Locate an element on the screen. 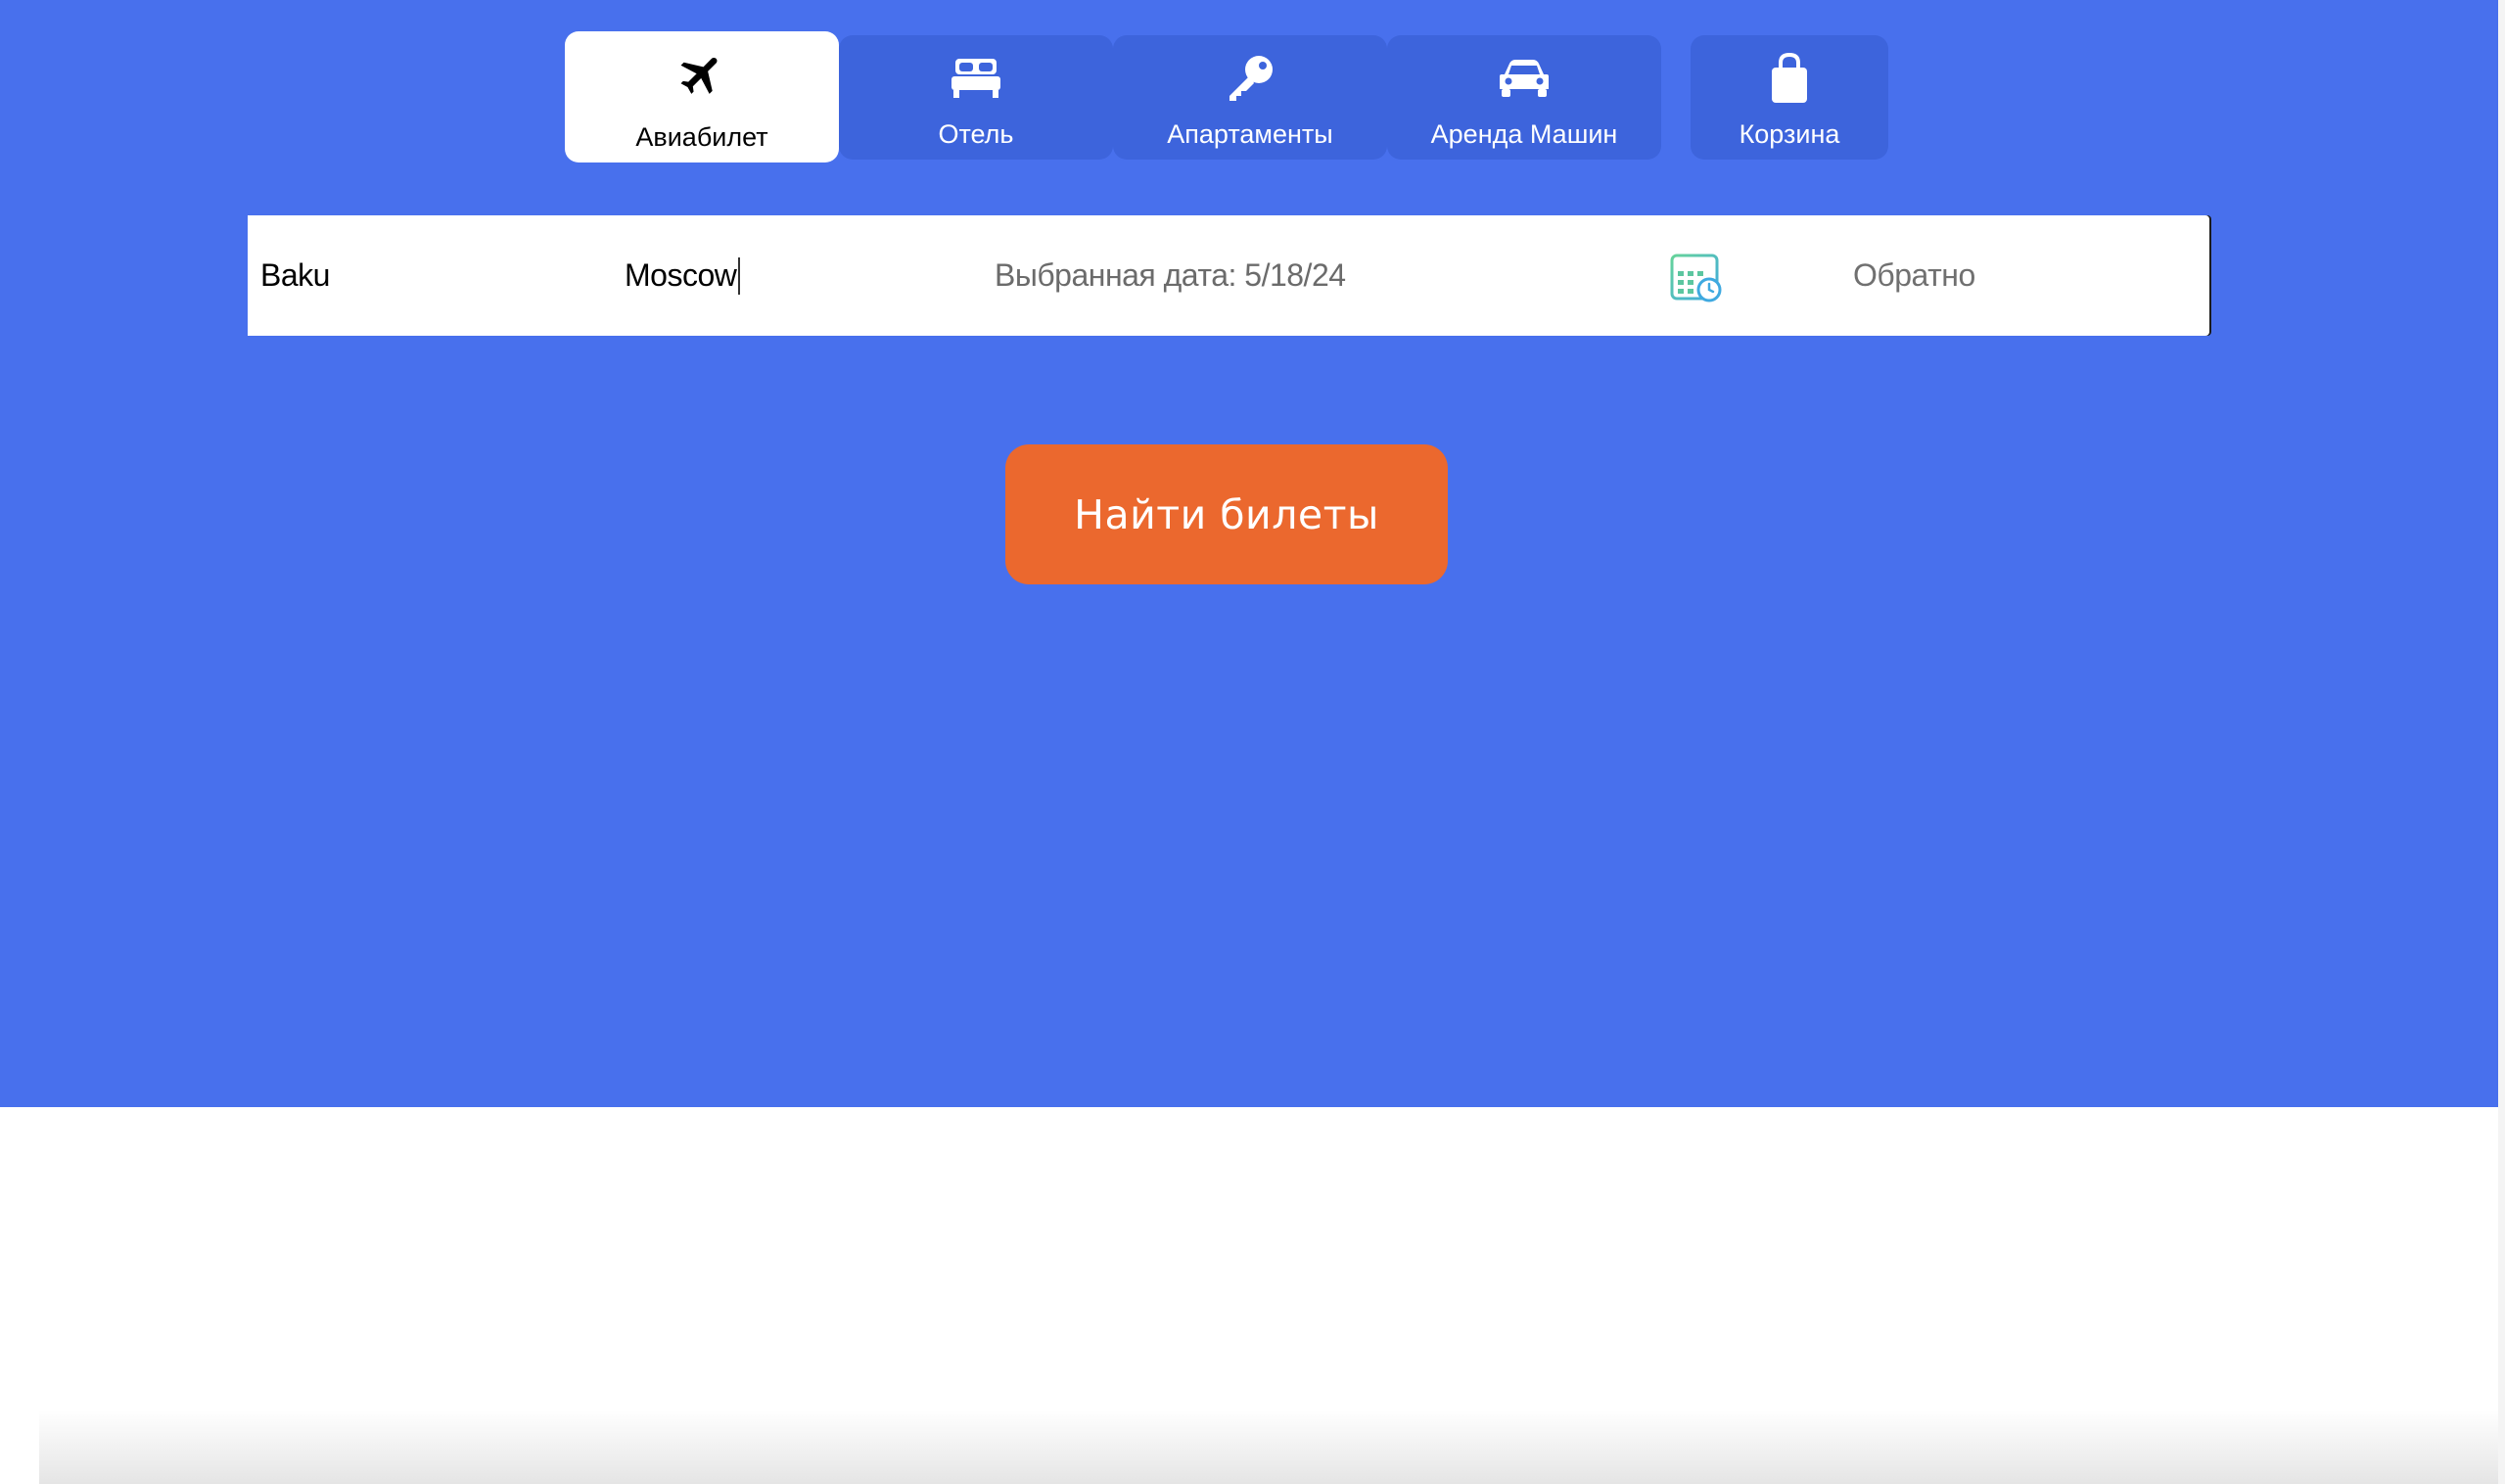  tab-apartments: Апартаменты is located at coordinates (1250, 97).